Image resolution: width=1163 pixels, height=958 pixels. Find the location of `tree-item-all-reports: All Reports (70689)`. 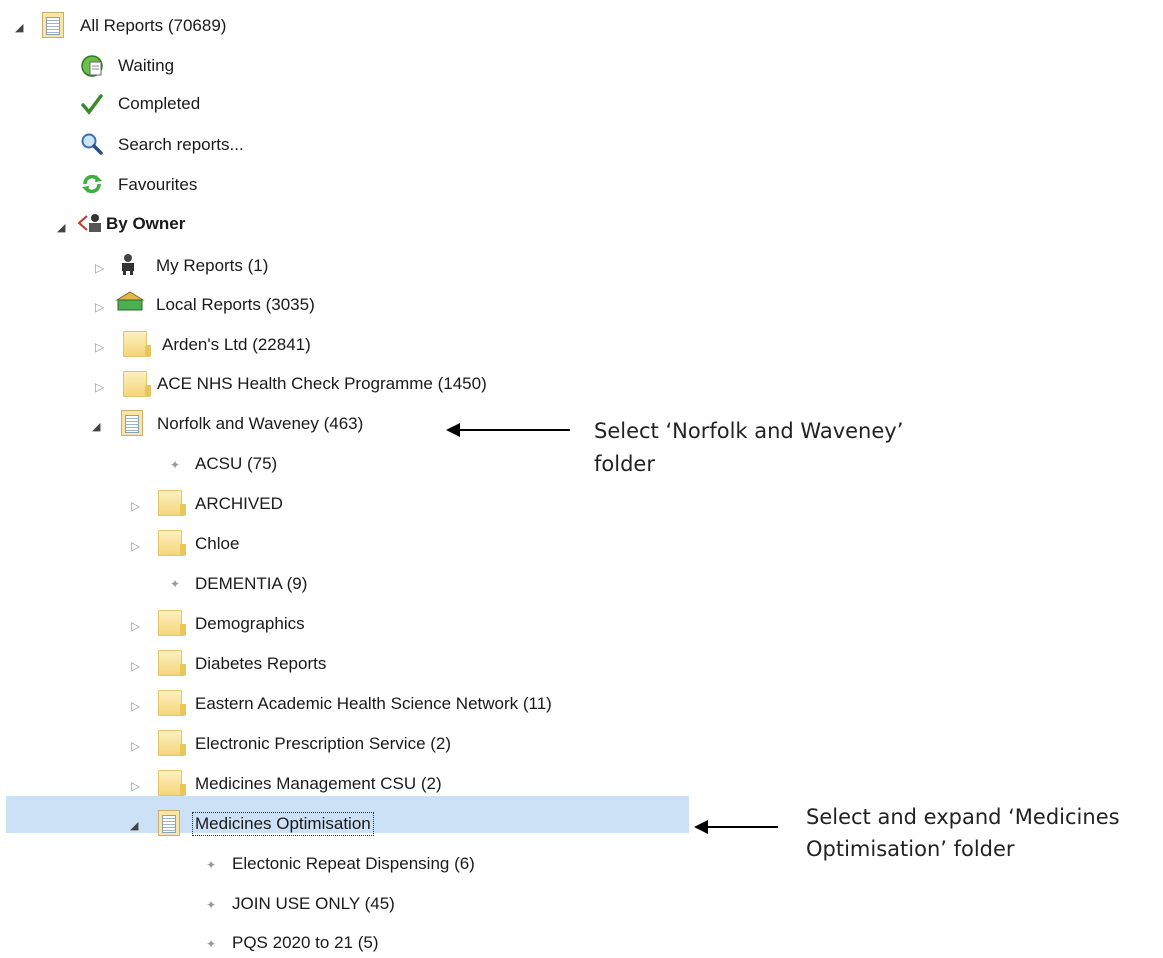

tree-item-all-reports: All Reports (70689) is located at coordinates (153, 26).